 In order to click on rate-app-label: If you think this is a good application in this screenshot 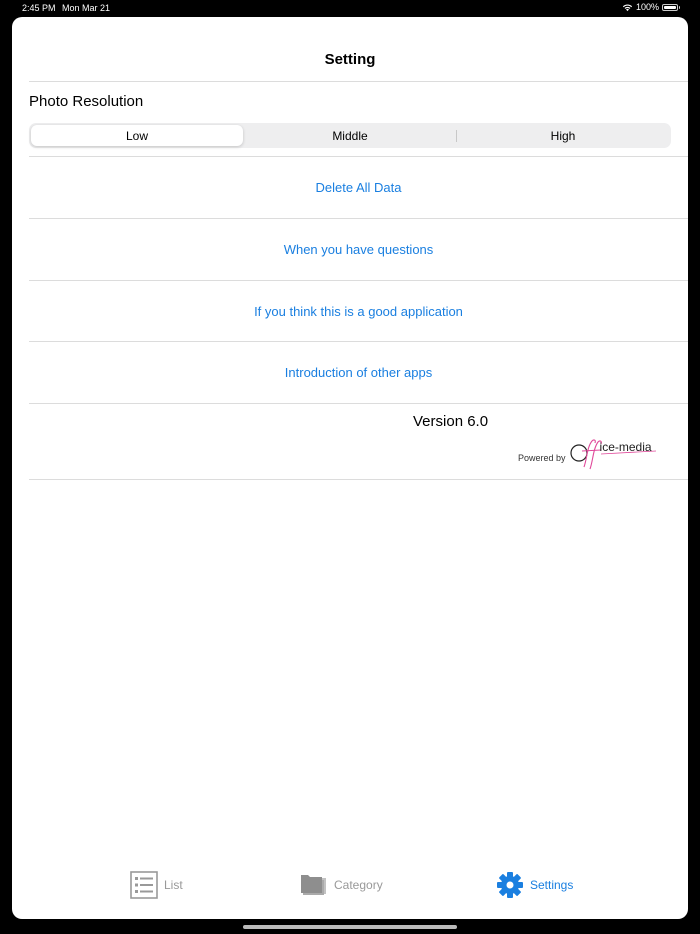, I will do `click(358, 311)`.